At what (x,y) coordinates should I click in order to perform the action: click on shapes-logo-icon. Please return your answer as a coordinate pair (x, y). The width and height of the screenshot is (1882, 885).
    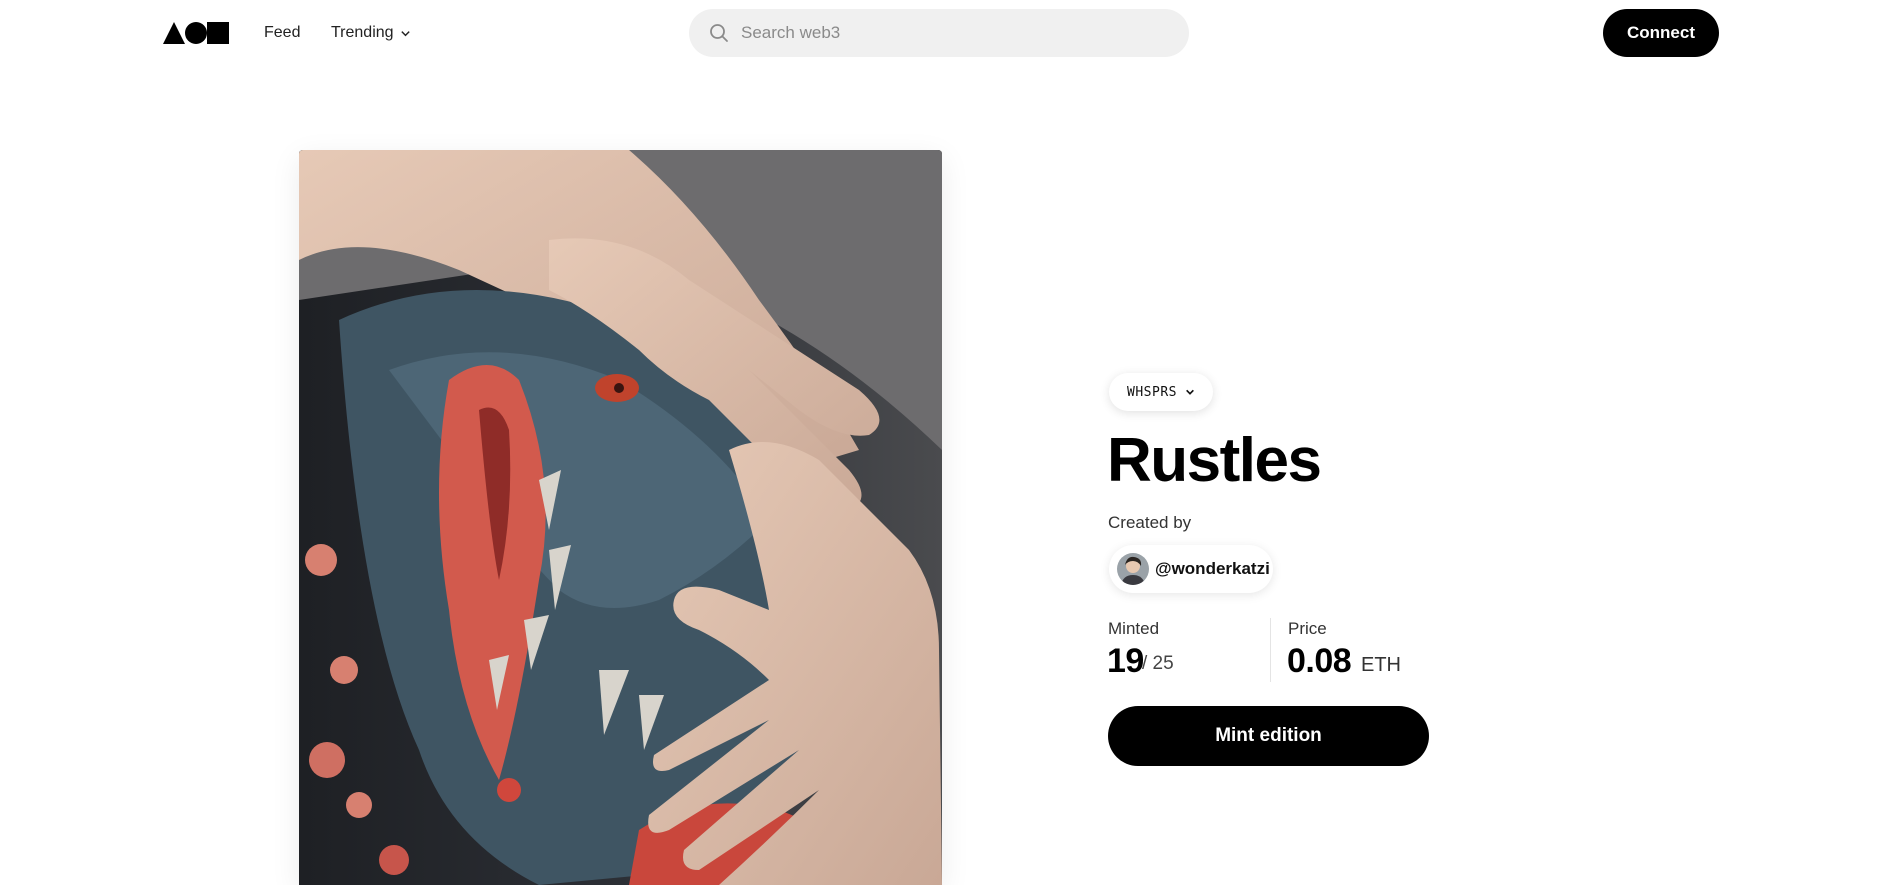
    Looking at the image, I should click on (196, 33).